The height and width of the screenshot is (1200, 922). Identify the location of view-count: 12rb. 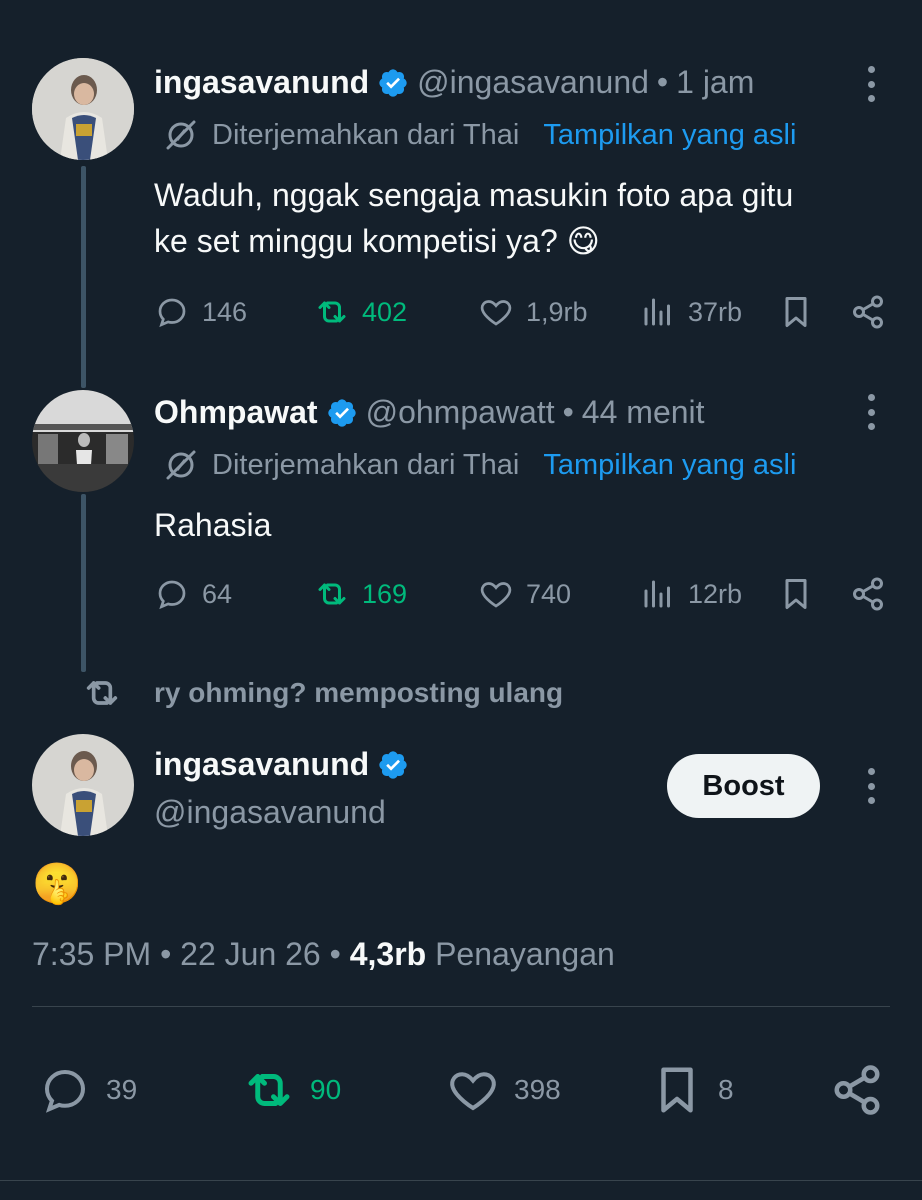
(715, 593).